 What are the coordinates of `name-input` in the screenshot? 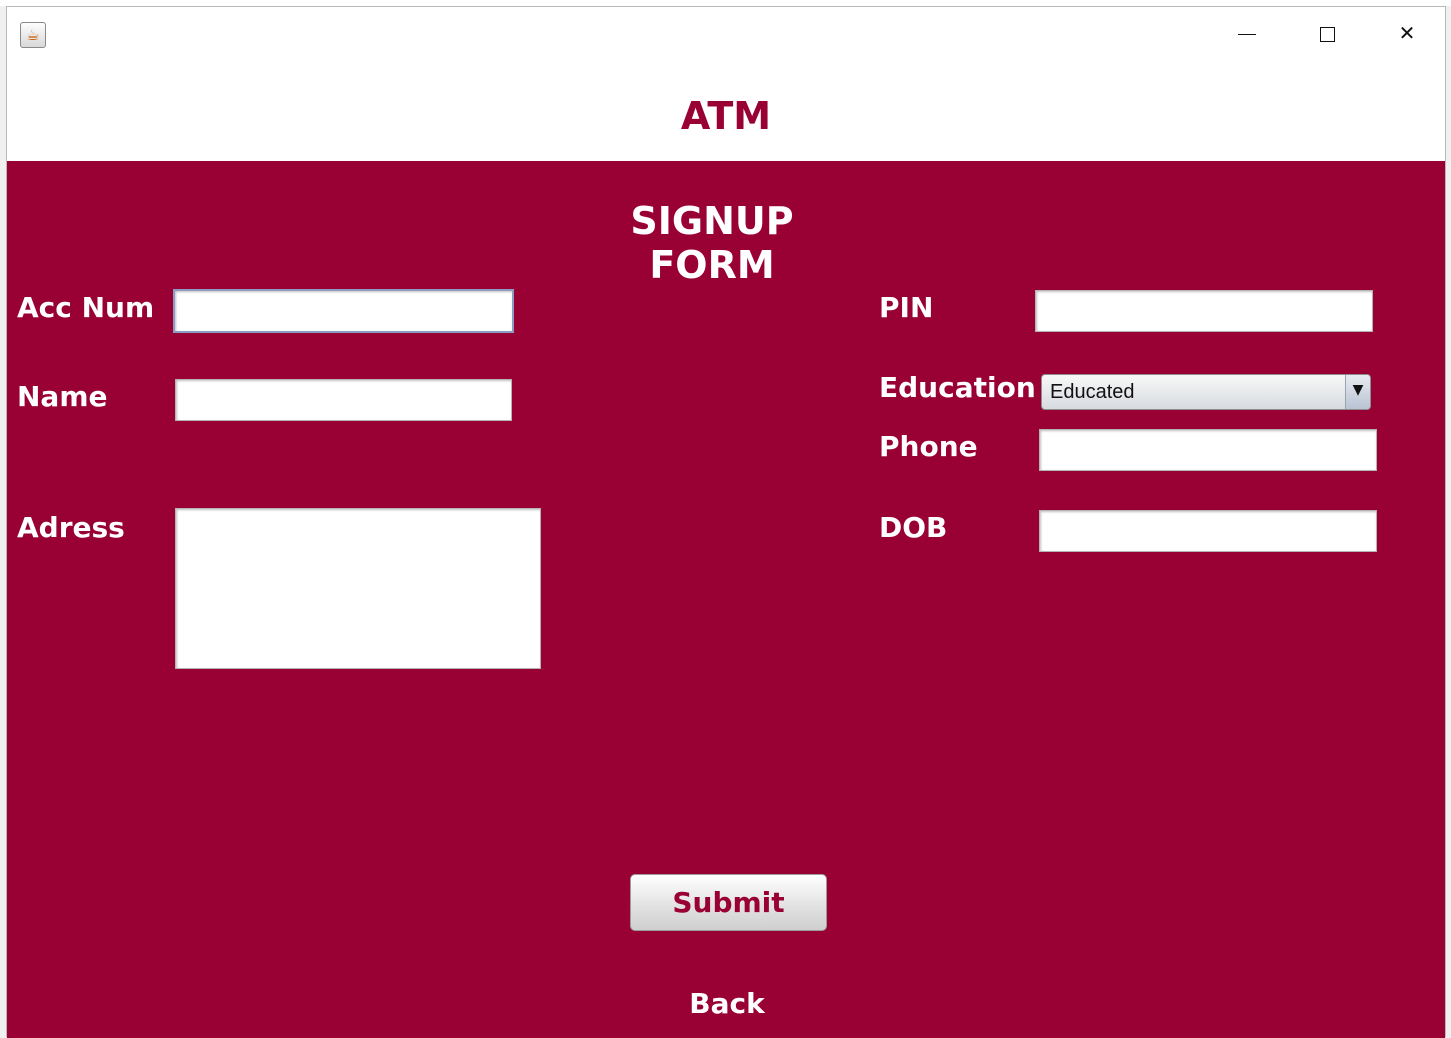 It's located at (343, 400).